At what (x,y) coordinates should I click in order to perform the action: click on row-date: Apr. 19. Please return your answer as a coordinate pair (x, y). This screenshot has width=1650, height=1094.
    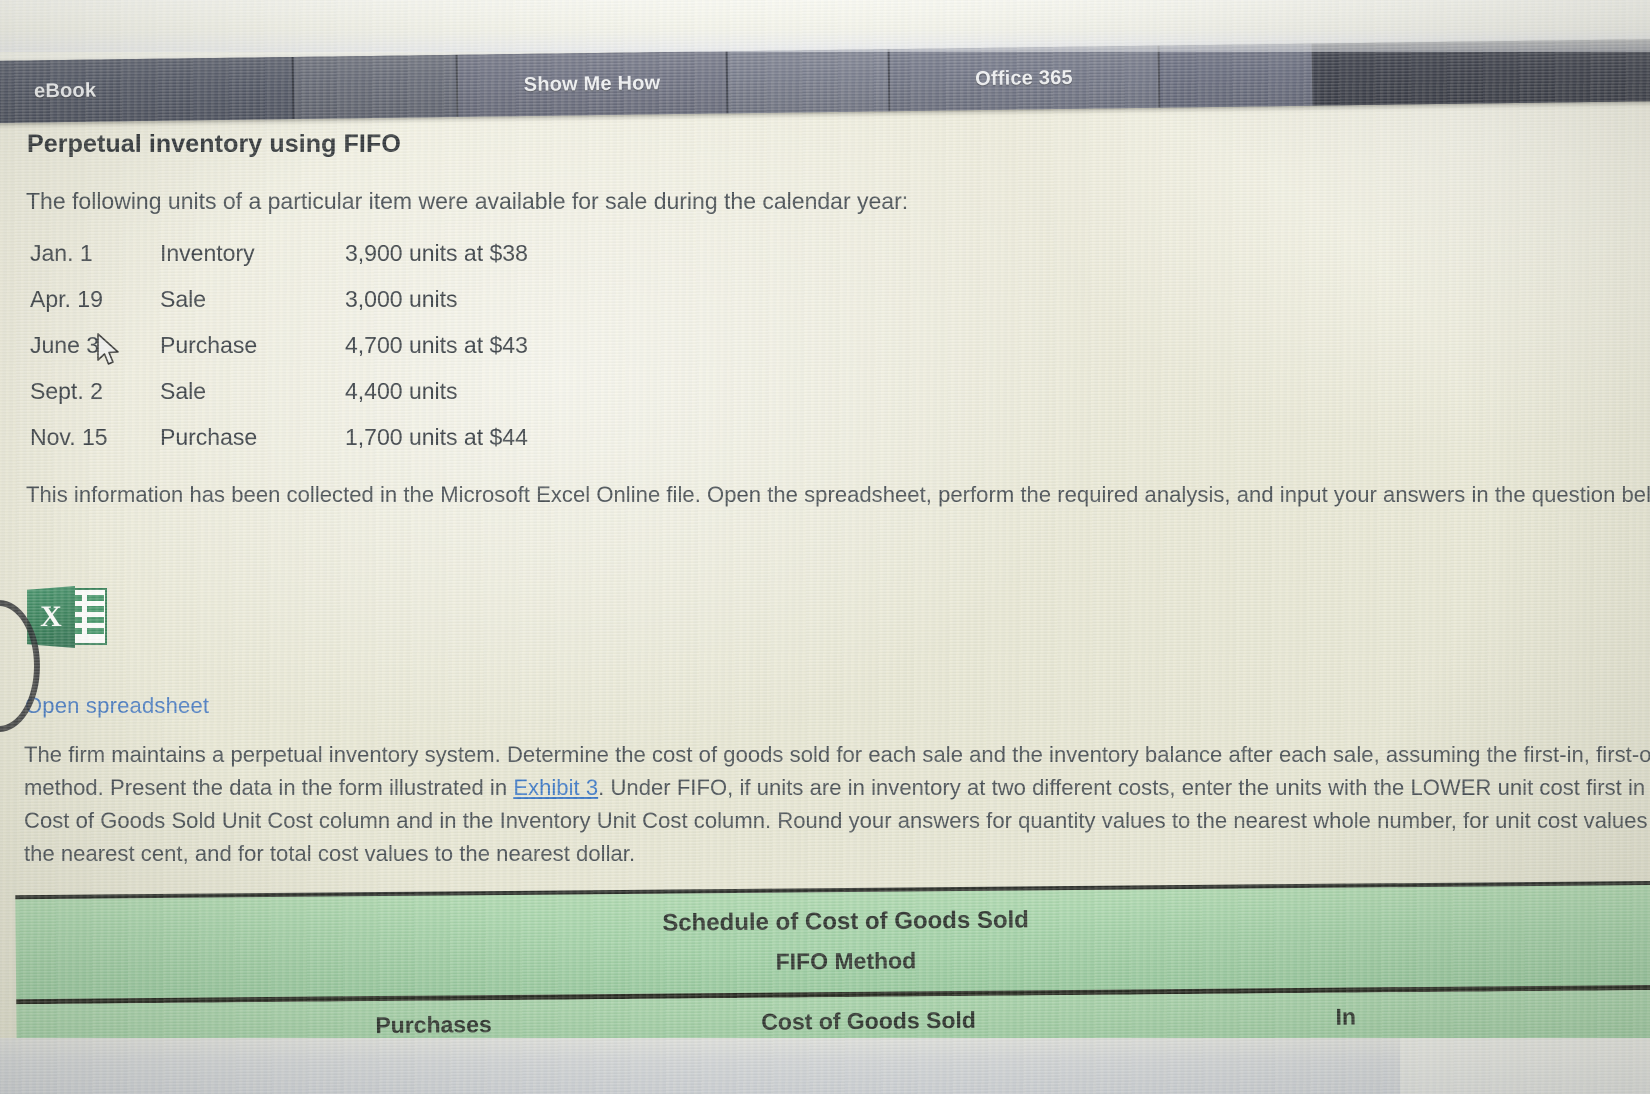
    Looking at the image, I should click on (66, 299).